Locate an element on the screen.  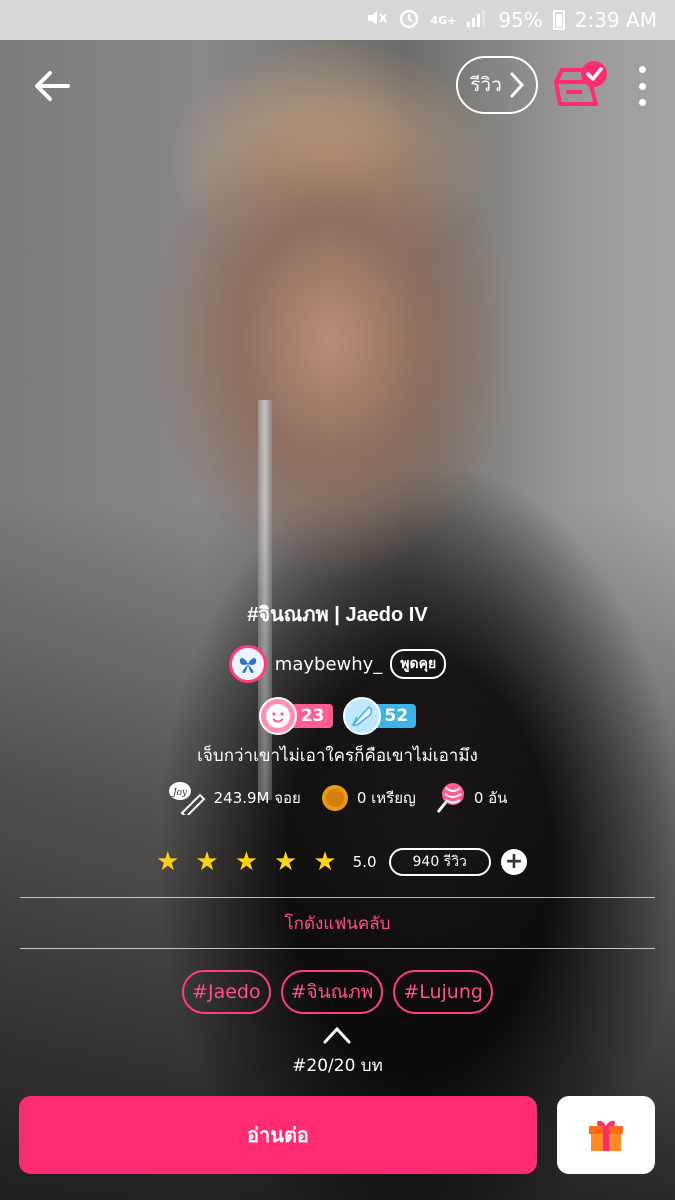
writes-badge: 52 is located at coordinates (379, 716).